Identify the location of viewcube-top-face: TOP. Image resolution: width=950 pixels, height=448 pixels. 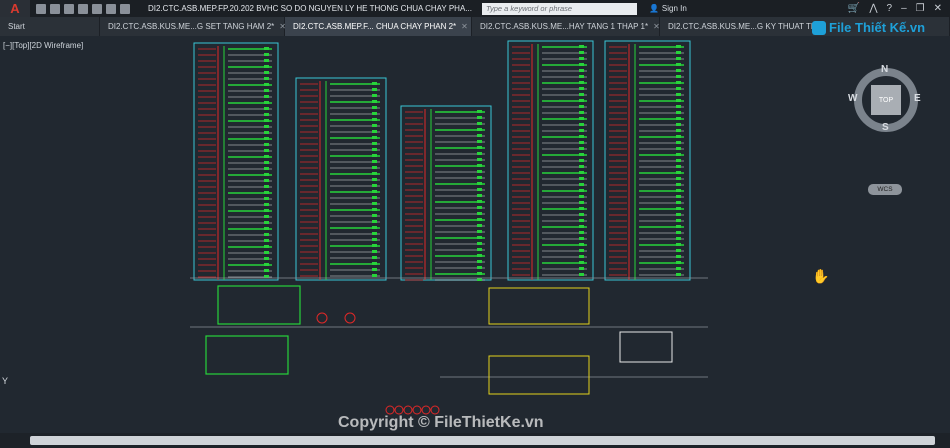
(886, 100).